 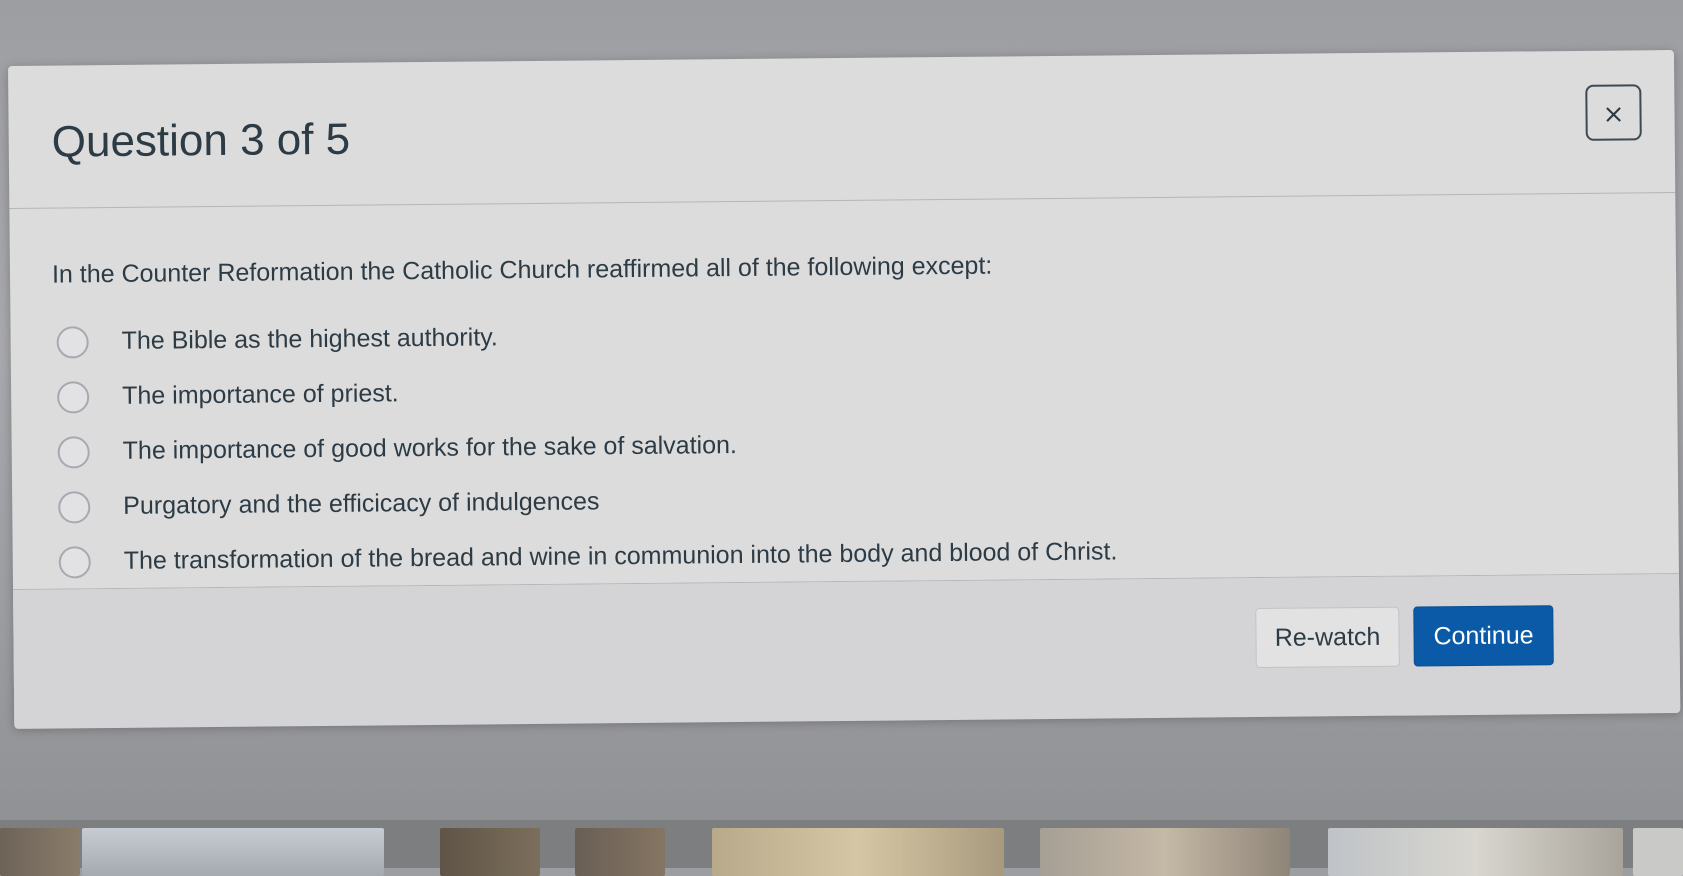 I want to click on close-button: ×, so click(x=1613, y=112).